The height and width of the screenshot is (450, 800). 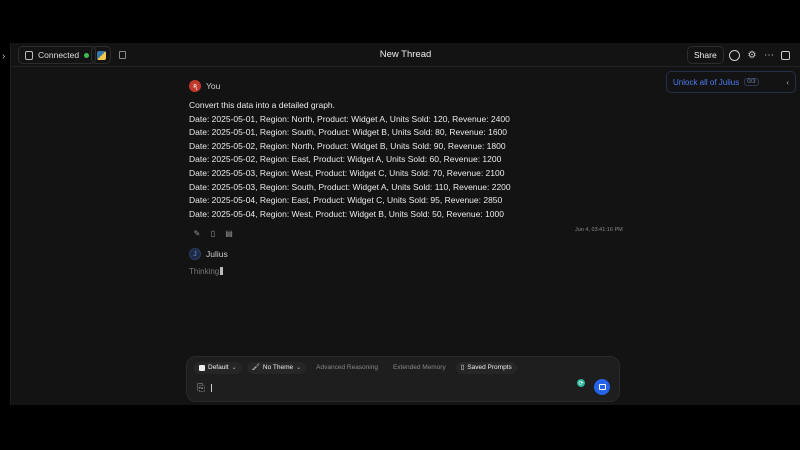 What do you see at coordinates (213, 86) in the screenshot?
I see `user-author: You` at bounding box center [213, 86].